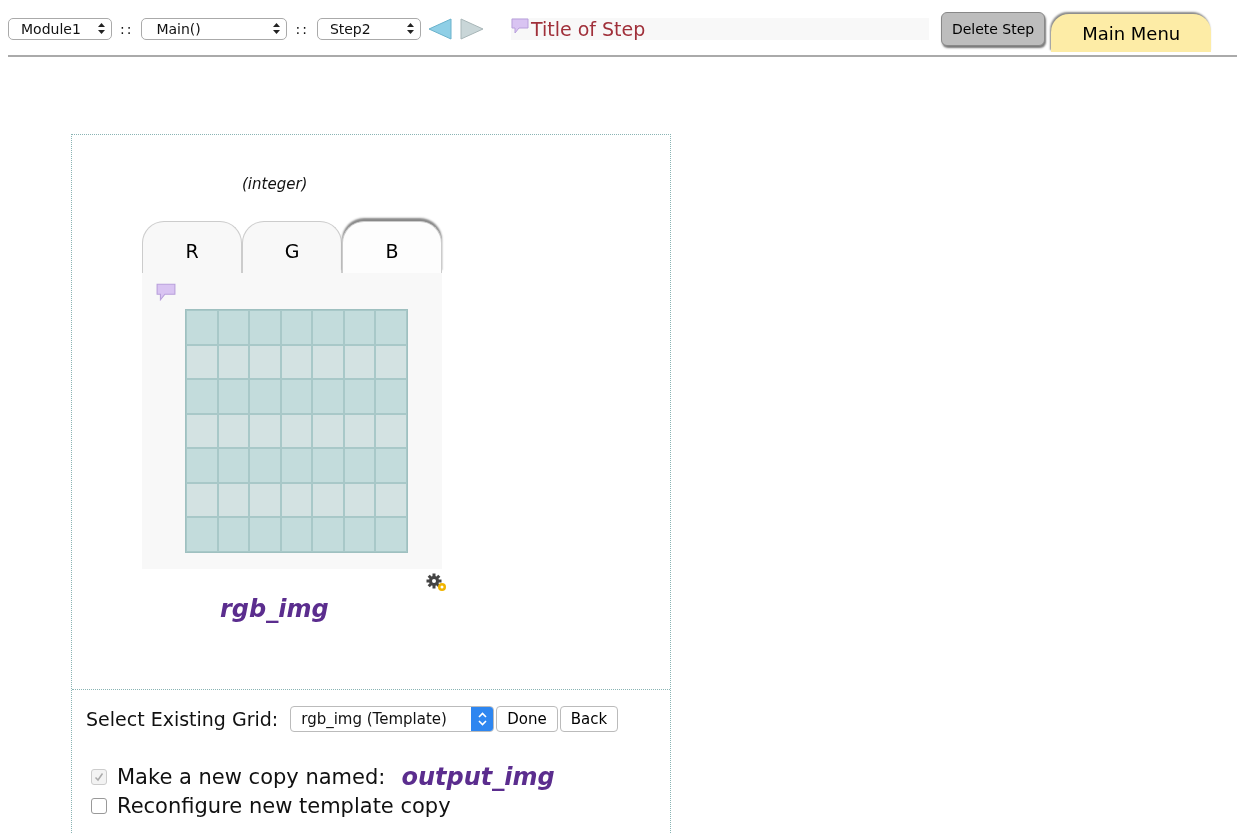  I want to click on delete-step-button: Delete Step, so click(993, 28).